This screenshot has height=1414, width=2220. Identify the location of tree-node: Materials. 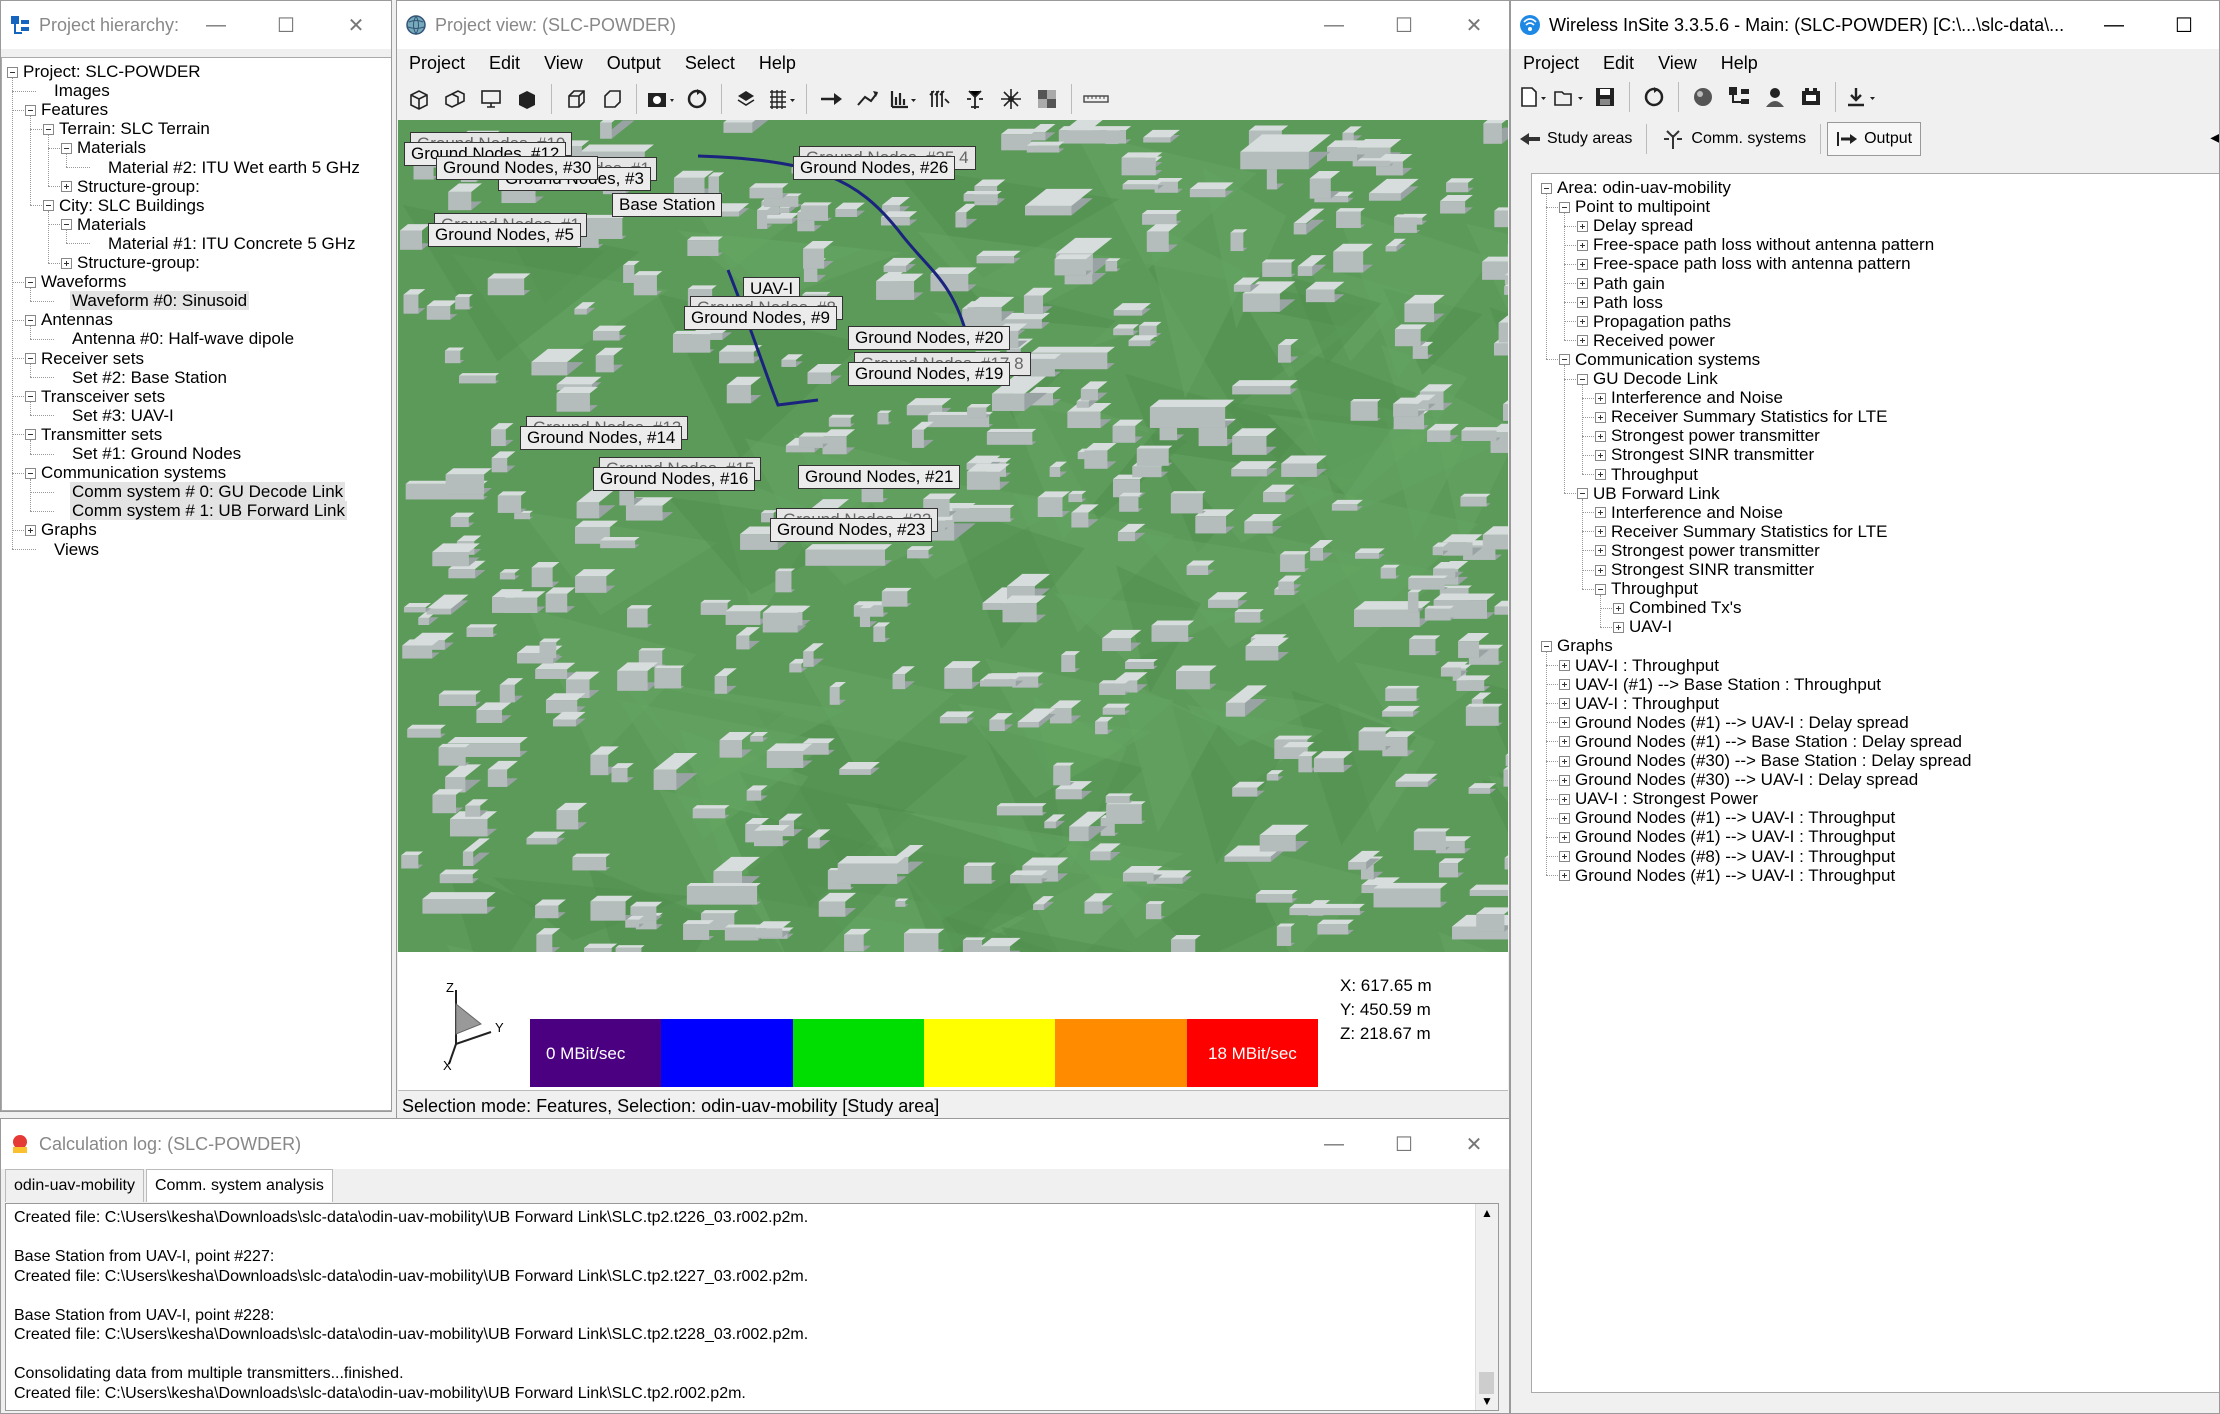
(196, 147).